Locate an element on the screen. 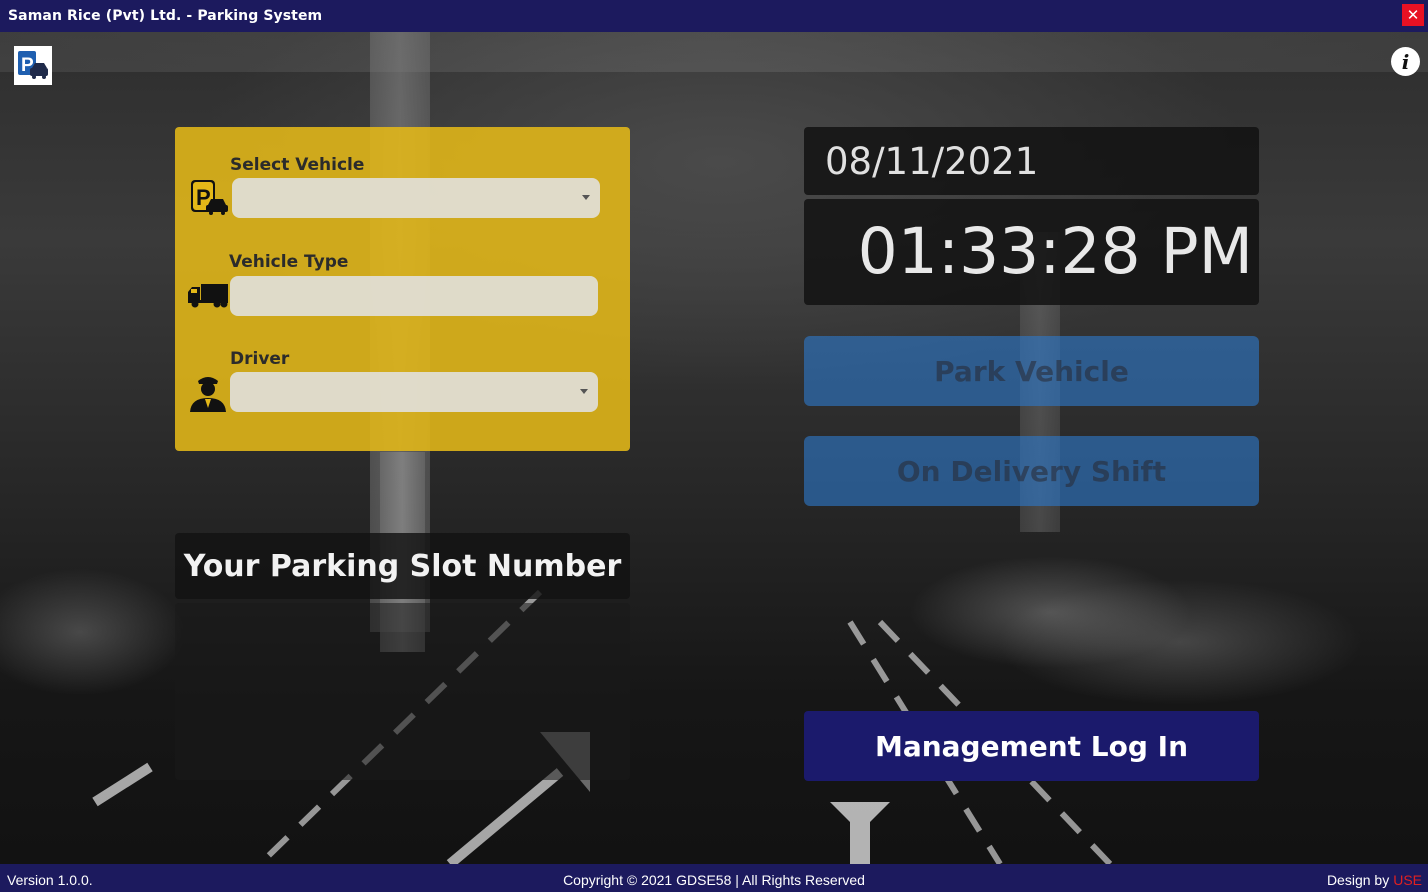 This screenshot has width=1428, height=892. close-button: ✕ is located at coordinates (1413, 15).